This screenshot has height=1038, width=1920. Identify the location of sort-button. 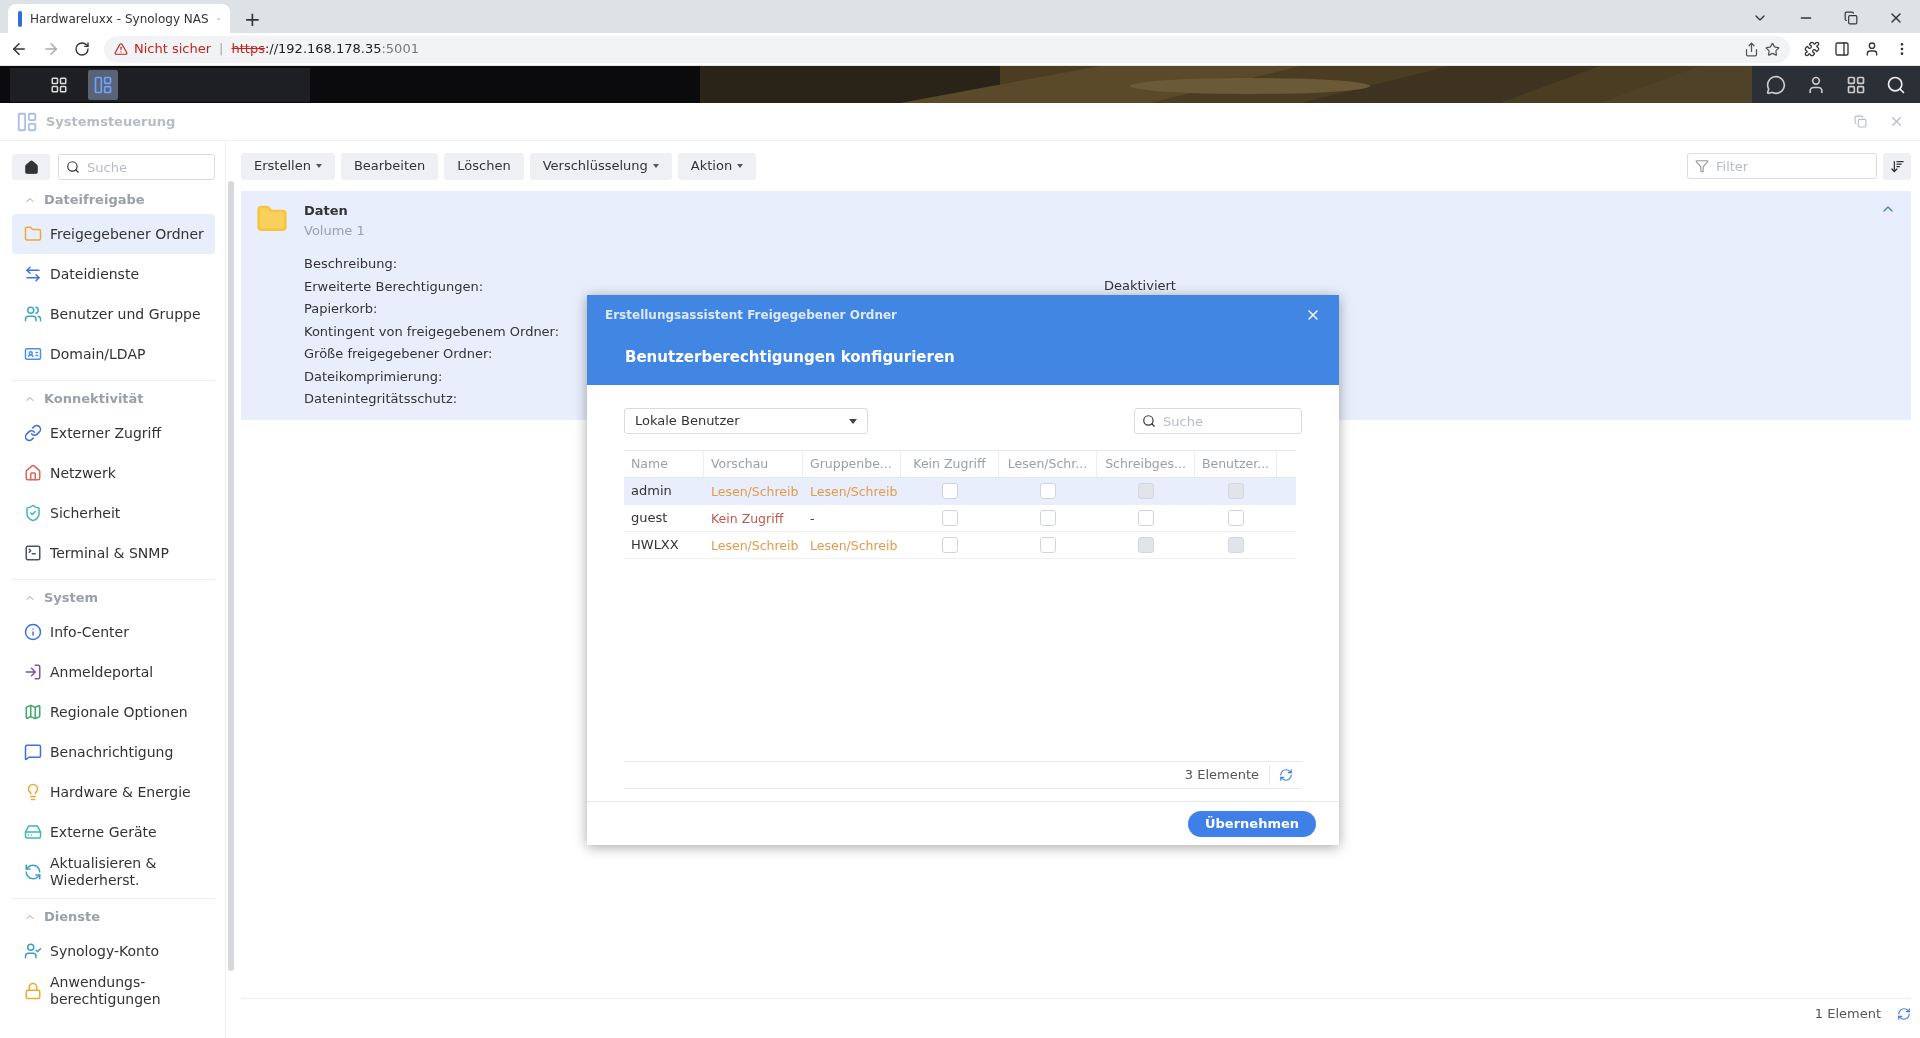
(1897, 166).